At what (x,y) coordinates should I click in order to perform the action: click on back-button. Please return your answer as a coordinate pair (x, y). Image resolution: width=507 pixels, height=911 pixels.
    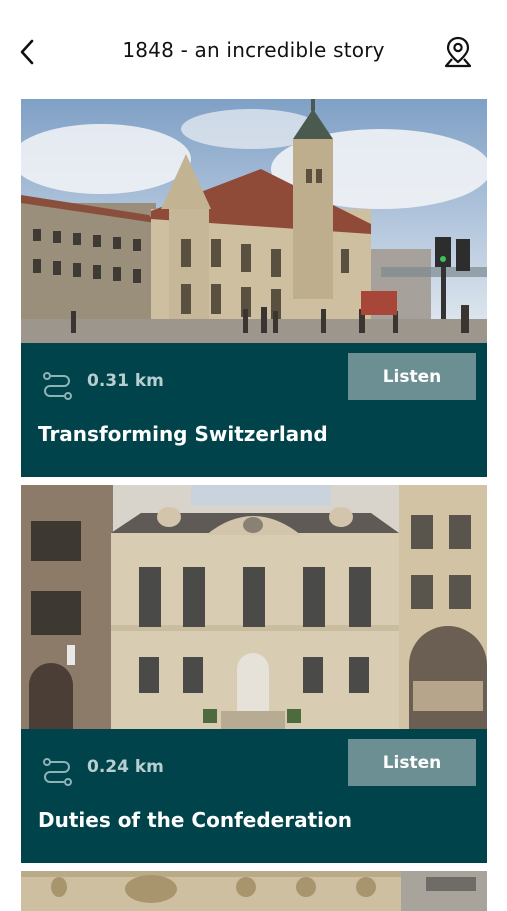
    Looking at the image, I should click on (27, 52).